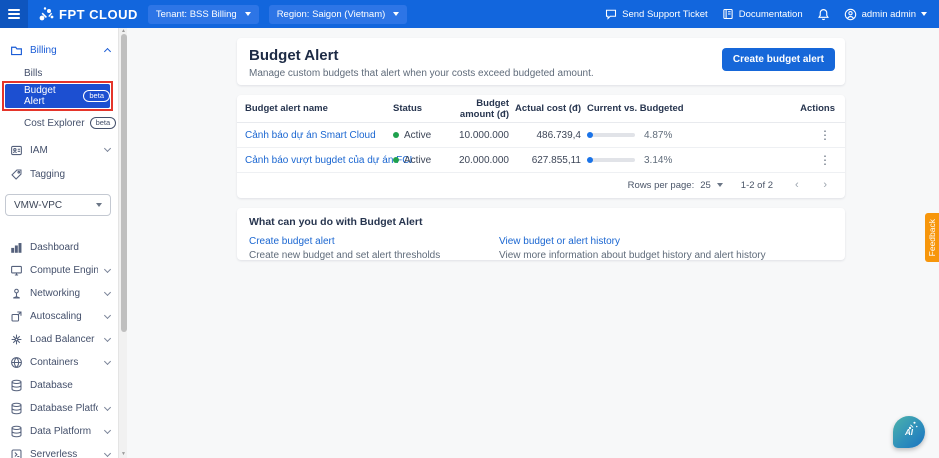  Describe the element at coordinates (336, 222) in the screenshot. I see `help-title: What can you do with Budget Alert` at that location.